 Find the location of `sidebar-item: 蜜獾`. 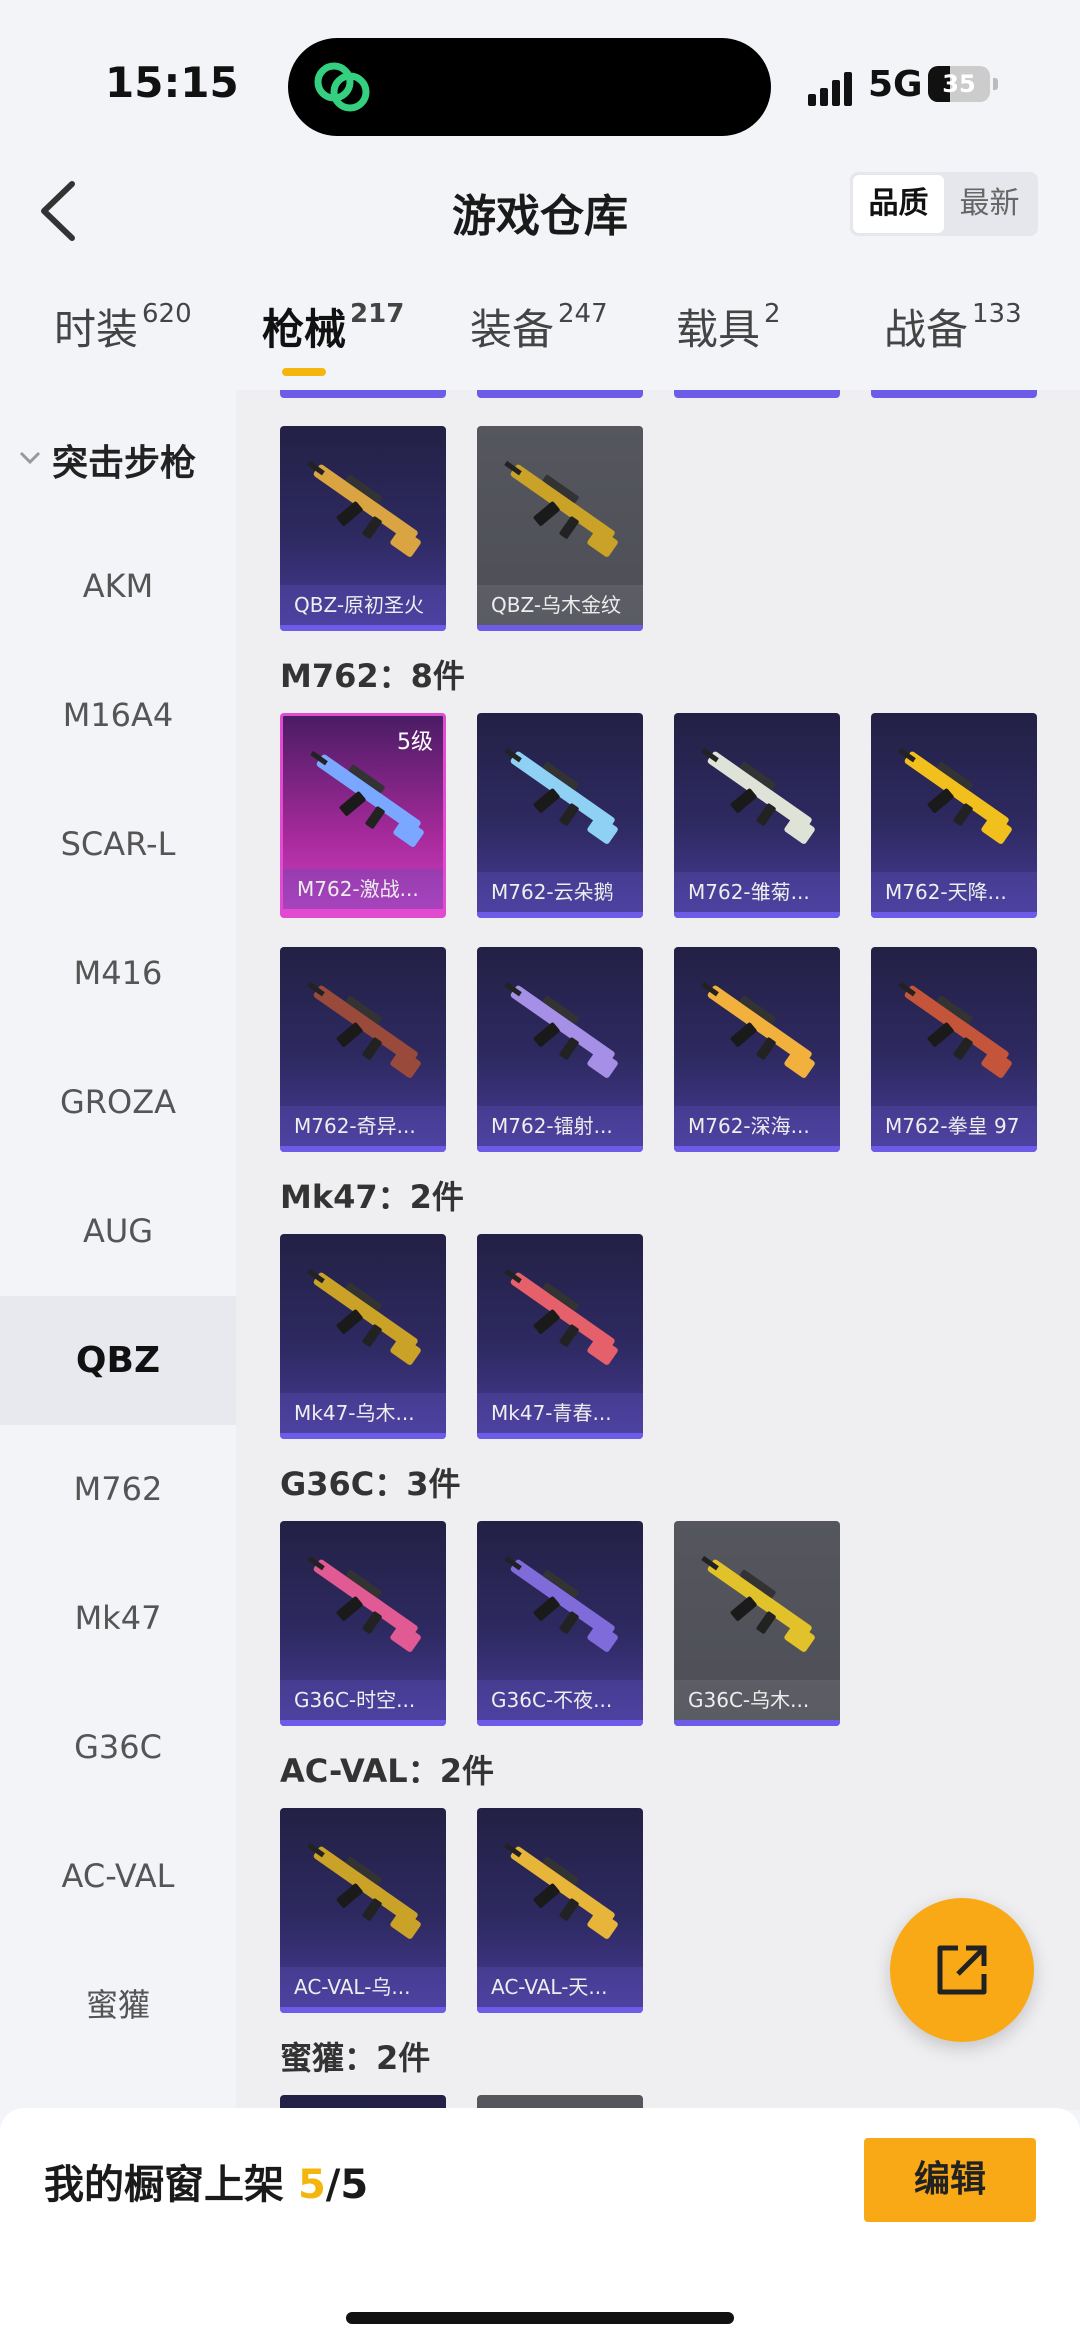

sidebar-item: 蜜獾 is located at coordinates (118, 2005).